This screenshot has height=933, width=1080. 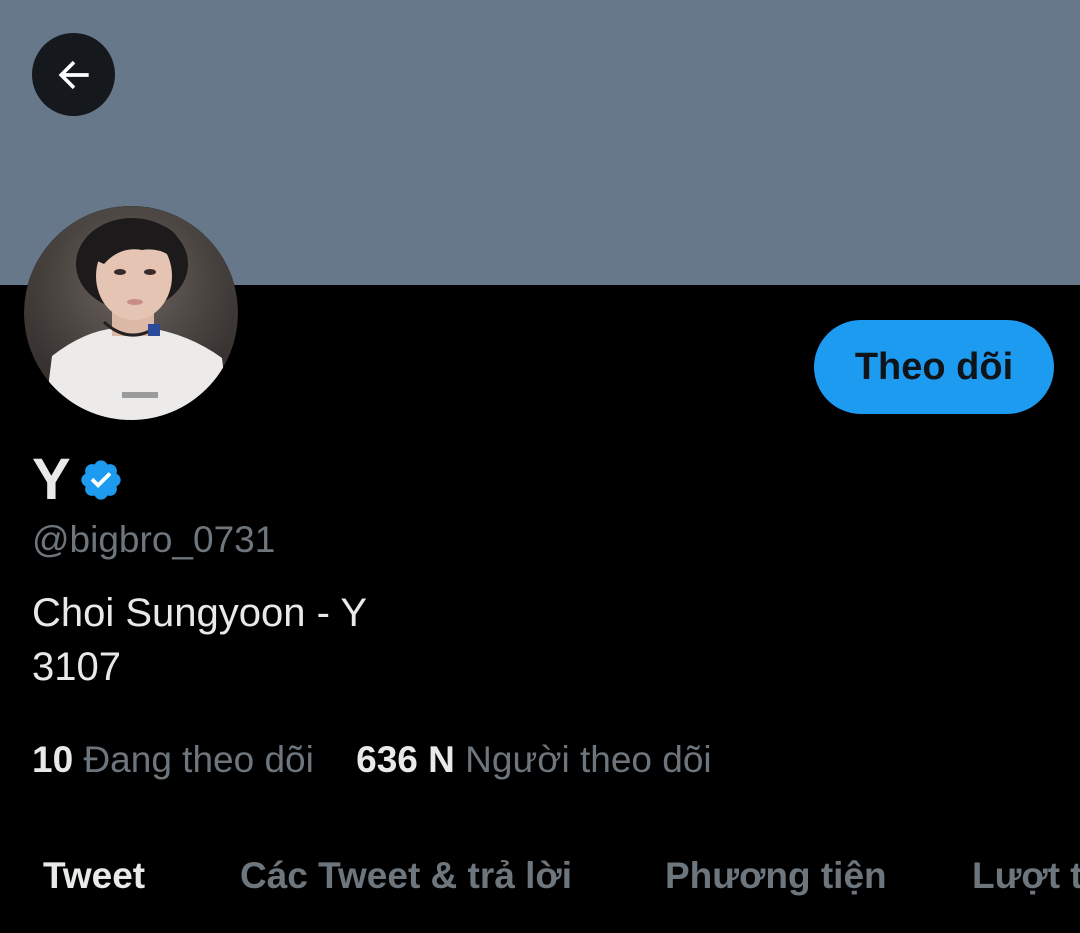 I want to click on user-handle: @bigbro_0731, so click(x=154, y=539).